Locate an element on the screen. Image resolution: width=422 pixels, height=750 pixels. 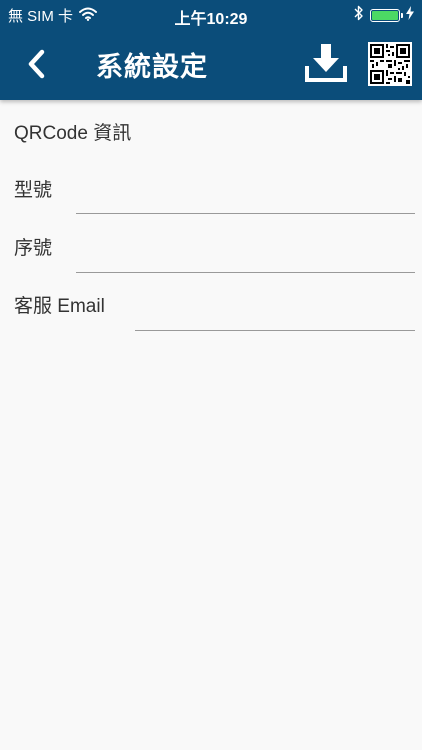
download-button is located at coordinates (326, 63).